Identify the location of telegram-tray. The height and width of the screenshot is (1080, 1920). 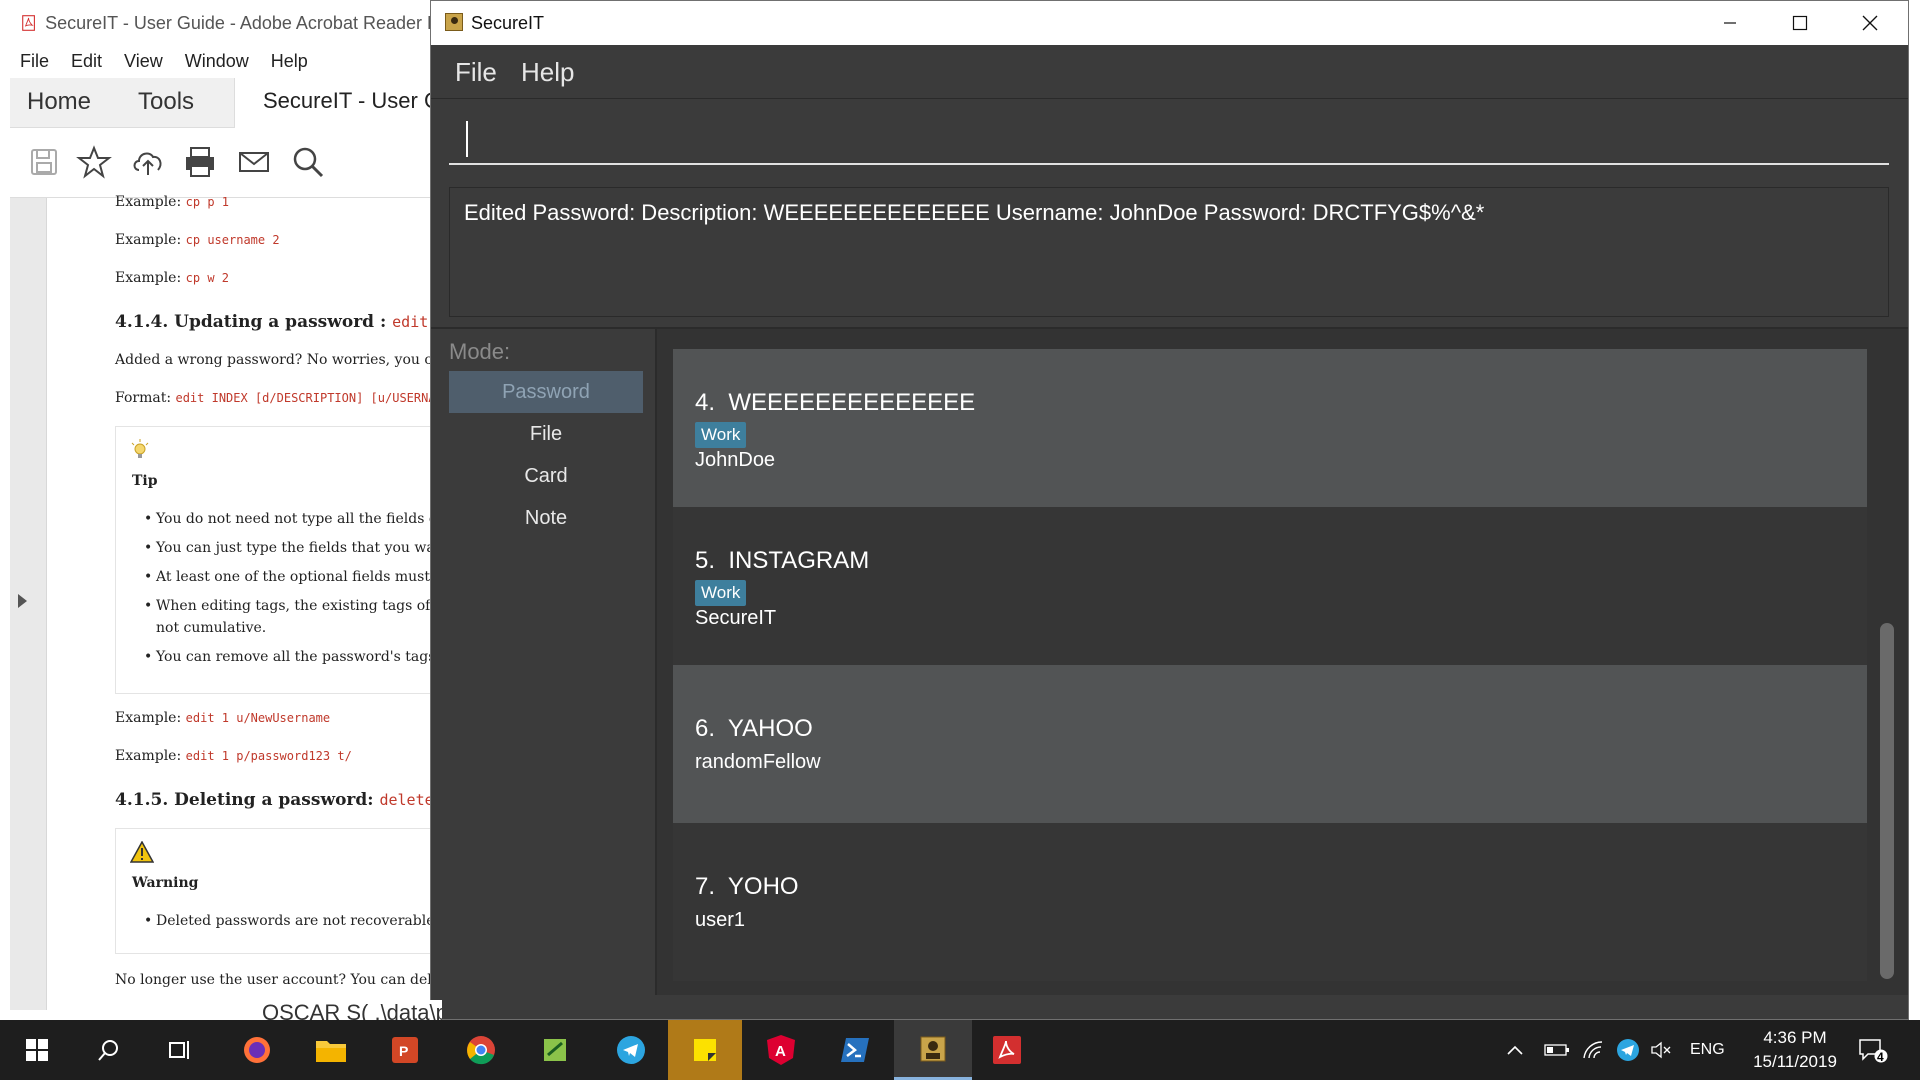
(1628, 1050).